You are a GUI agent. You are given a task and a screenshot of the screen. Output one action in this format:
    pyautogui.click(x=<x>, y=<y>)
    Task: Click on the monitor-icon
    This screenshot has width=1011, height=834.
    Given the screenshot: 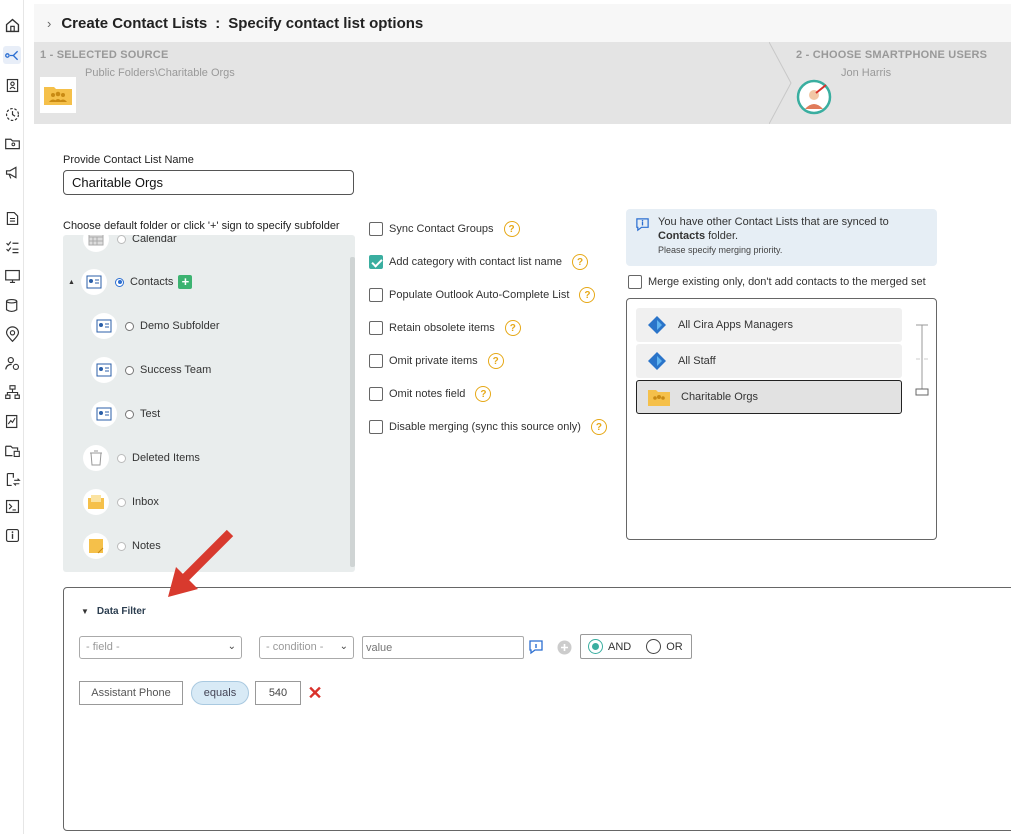 What is the action you would take?
    pyautogui.click(x=12, y=276)
    